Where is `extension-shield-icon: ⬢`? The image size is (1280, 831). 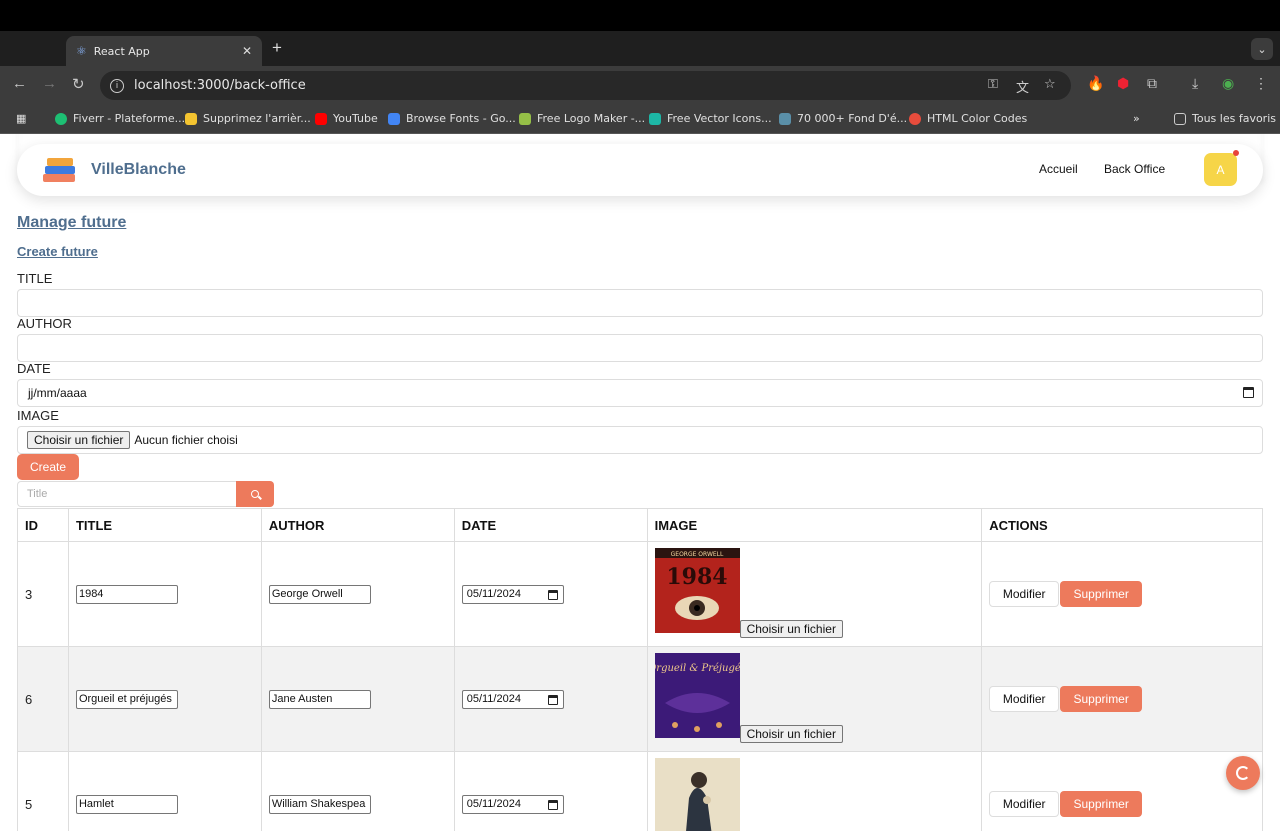
extension-shield-icon: ⬢ is located at coordinates (1123, 83).